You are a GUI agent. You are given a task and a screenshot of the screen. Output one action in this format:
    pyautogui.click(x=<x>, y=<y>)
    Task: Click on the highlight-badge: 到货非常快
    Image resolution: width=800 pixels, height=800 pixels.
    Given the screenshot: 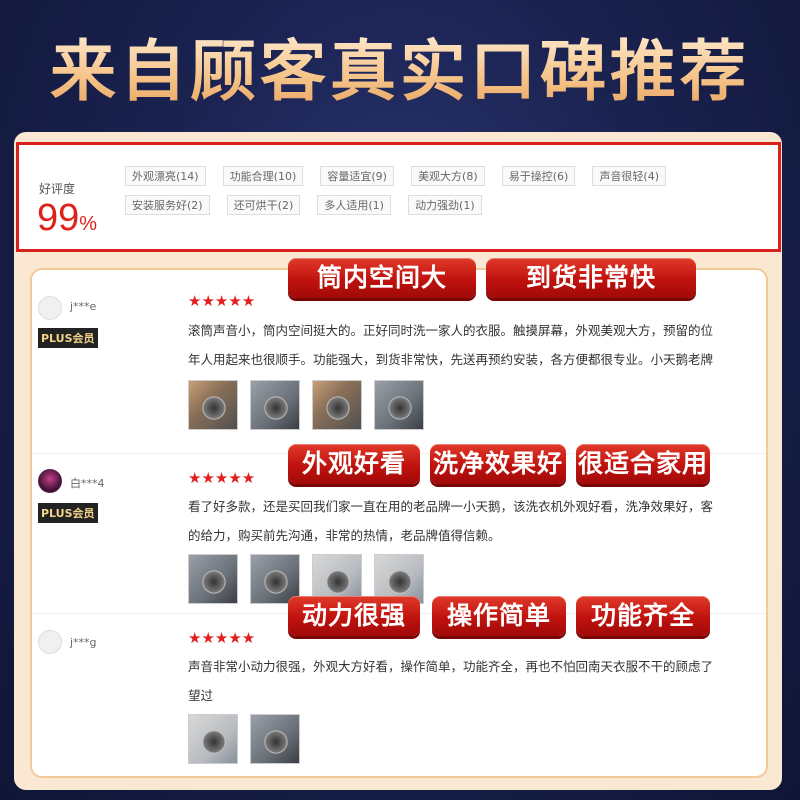 What is the action you would take?
    pyautogui.click(x=591, y=278)
    